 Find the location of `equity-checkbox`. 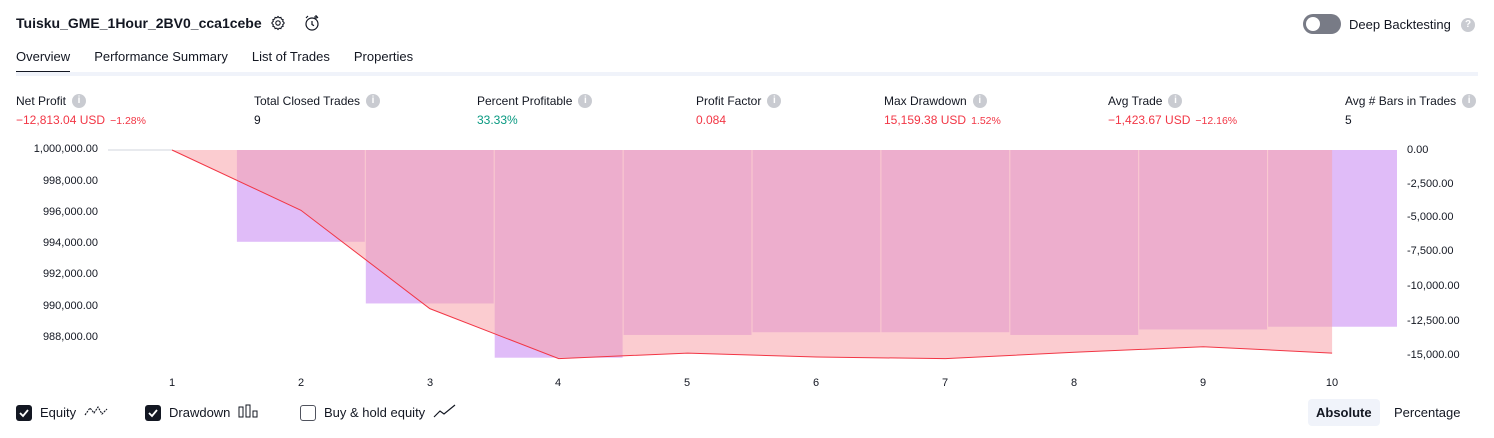

equity-checkbox is located at coordinates (24, 412).